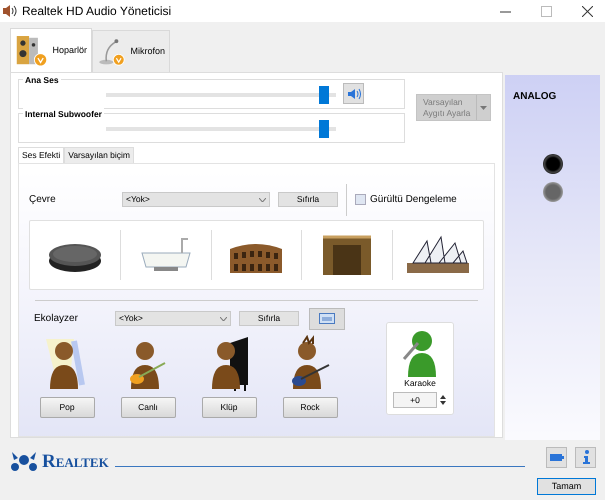  I want to click on checkbox-label: Gürültü Dengeleme, so click(413, 200).